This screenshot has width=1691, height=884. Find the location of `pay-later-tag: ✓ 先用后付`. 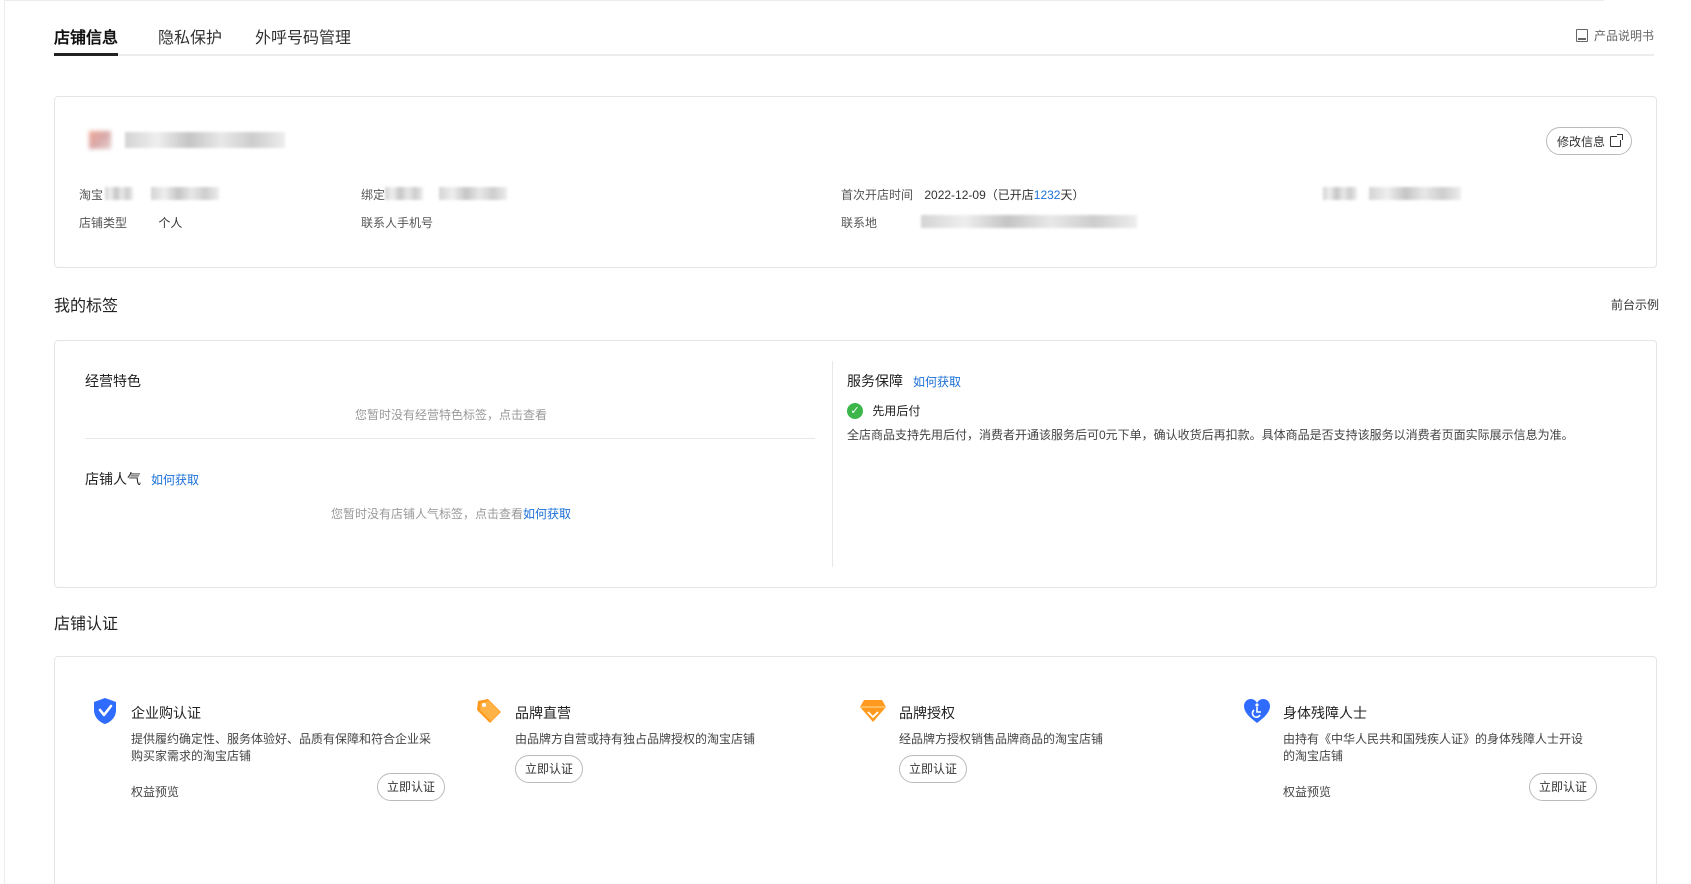

pay-later-tag: ✓ 先用后付 is located at coordinates (883, 410).